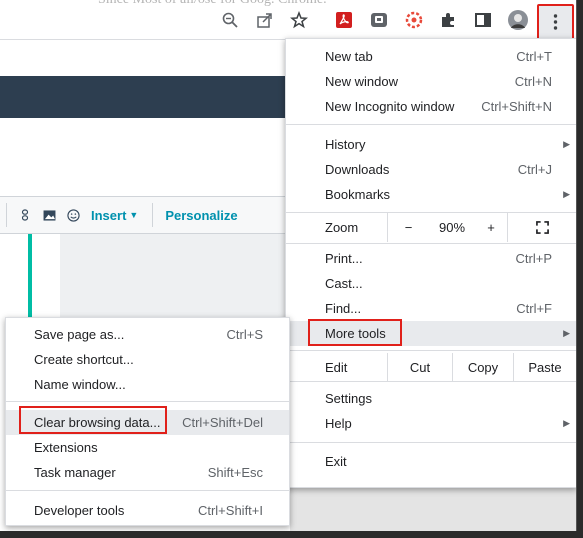 Image resolution: width=583 pixels, height=538 pixels. I want to click on insert-caret-icon: ▼, so click(134, 215).